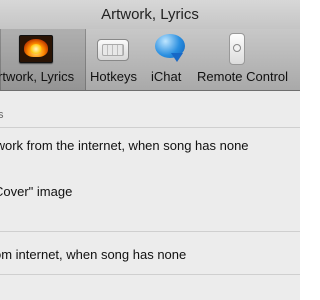 This screenshot has width=320, height=300. I want to click on tab-remote-control: Remote Control, so click(246, 59).